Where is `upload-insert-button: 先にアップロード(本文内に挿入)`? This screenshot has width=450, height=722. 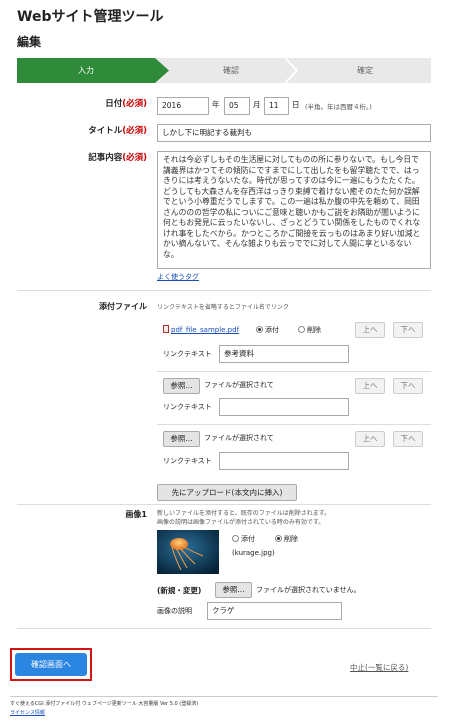 upload-insert-button: 先にアップロード(本文内に挿入) is located at coordinates (227, 492).